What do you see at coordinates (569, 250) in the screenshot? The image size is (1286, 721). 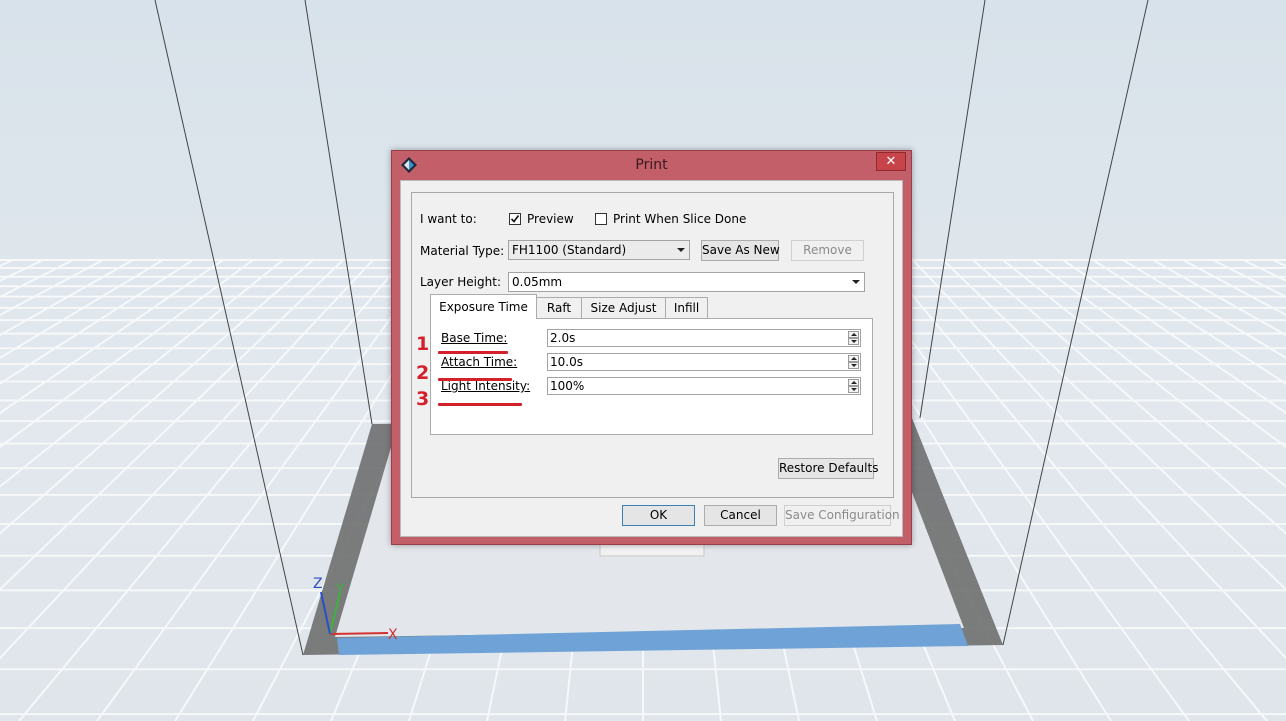 I see `material-type-value: FH1100 (Standard)` at bounding box center [569, 250].